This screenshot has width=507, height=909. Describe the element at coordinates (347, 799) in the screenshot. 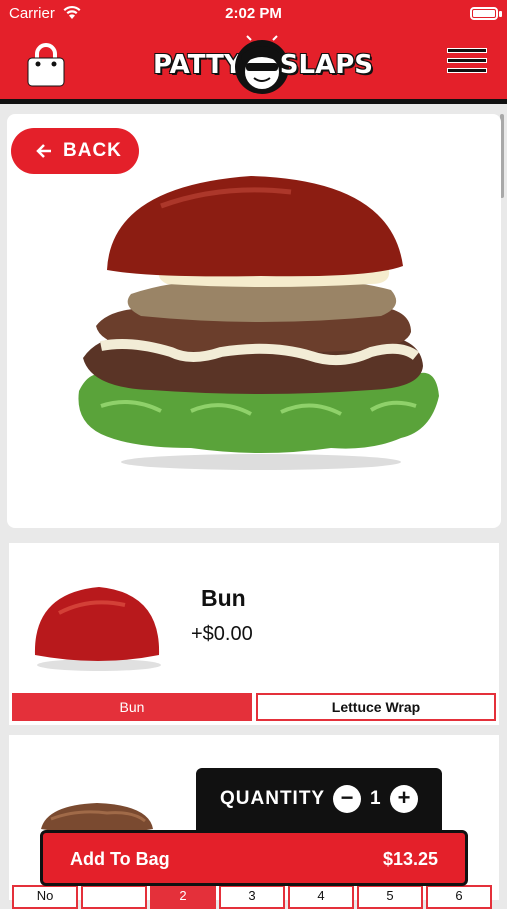

I see `minus-icon: −` at that location.